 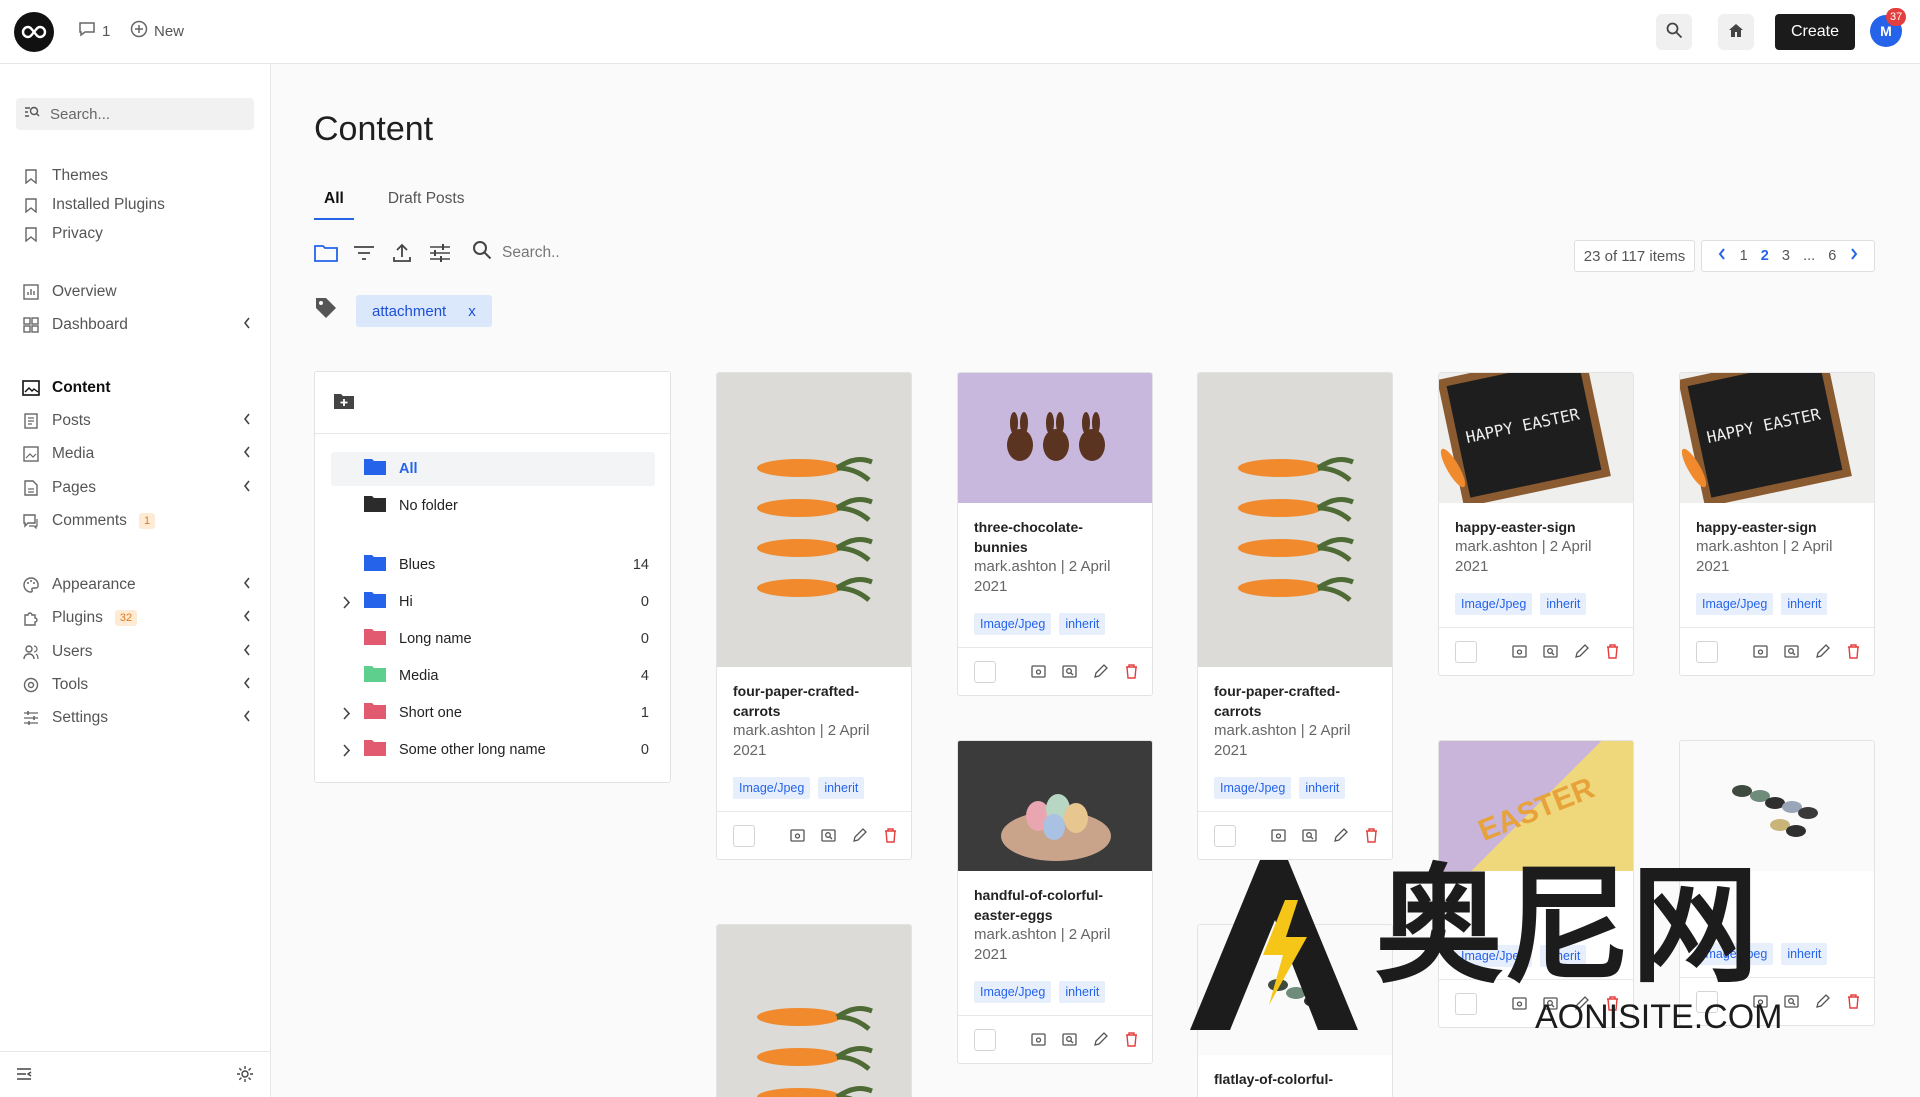 I want to click on sidebar-item-plugins: Plugins 32, so click(x=137, y=618).